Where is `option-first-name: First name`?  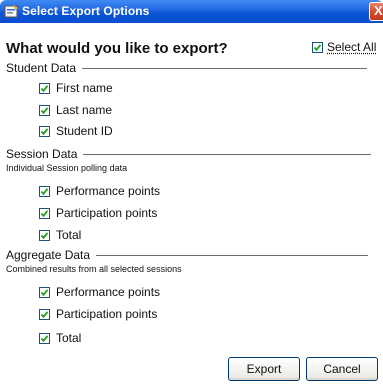
option-first-name: First name is located at coordinates (76, 88).